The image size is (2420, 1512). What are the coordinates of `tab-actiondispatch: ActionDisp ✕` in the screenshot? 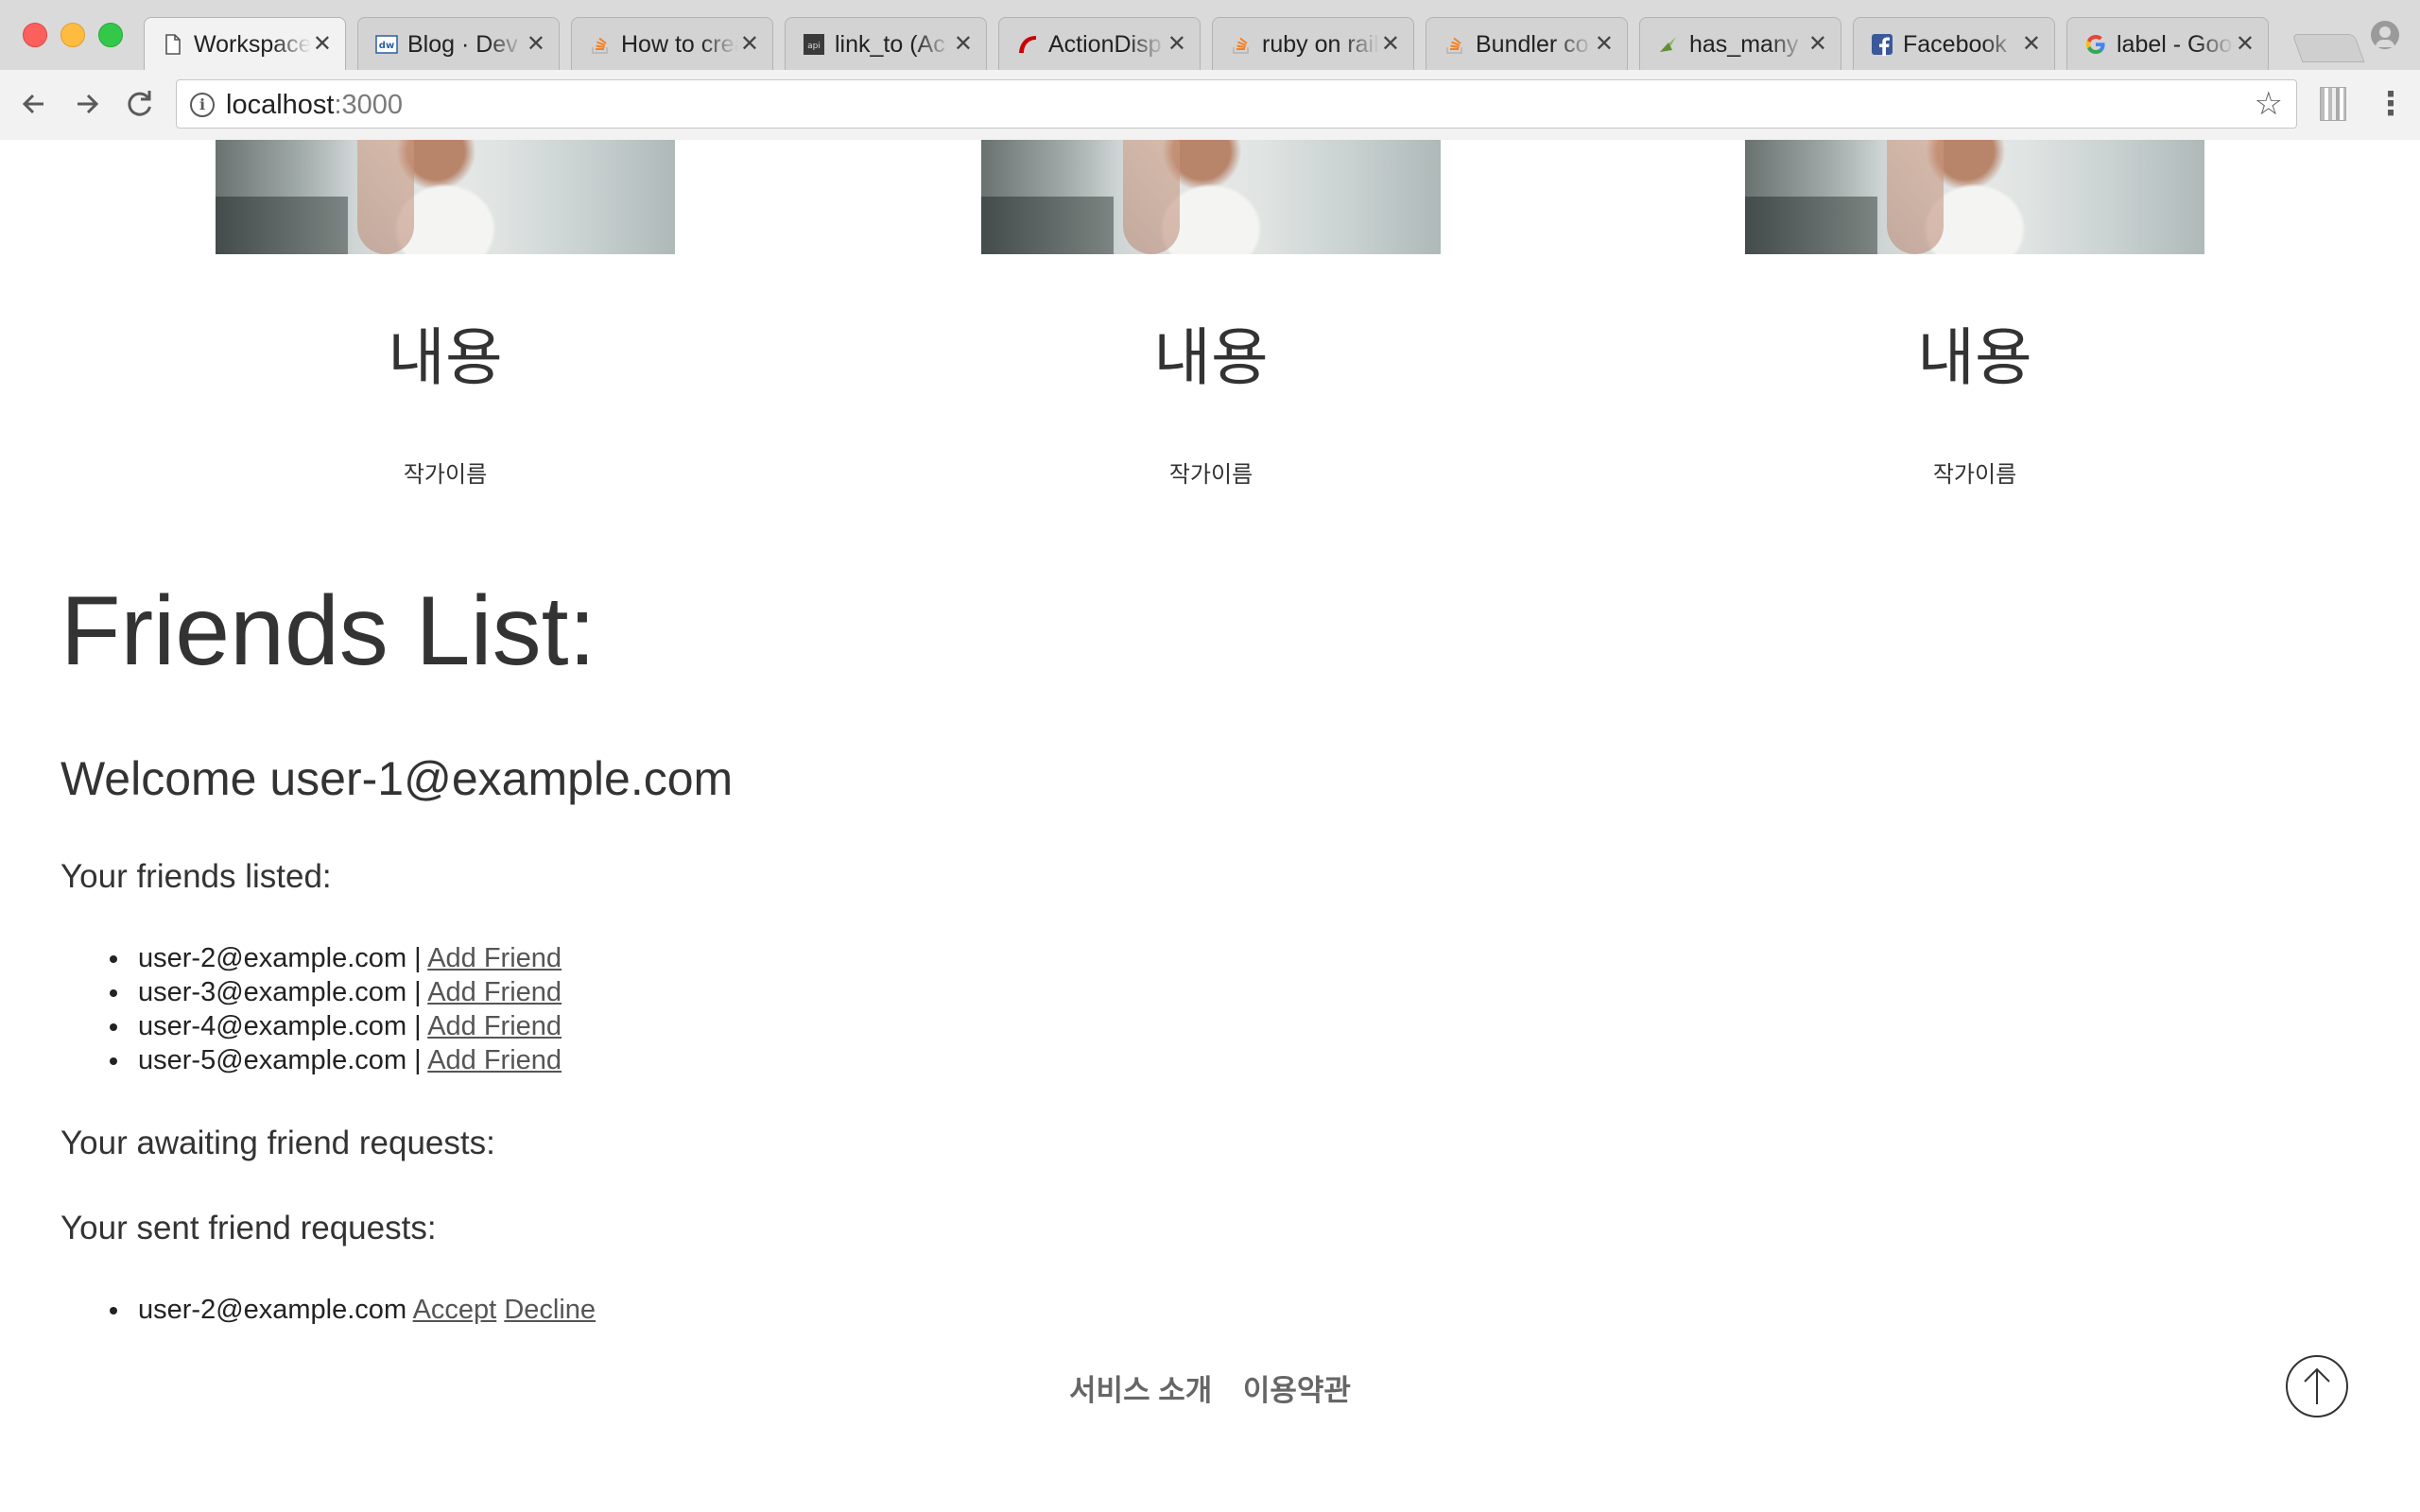 It's located at (1099, 43).